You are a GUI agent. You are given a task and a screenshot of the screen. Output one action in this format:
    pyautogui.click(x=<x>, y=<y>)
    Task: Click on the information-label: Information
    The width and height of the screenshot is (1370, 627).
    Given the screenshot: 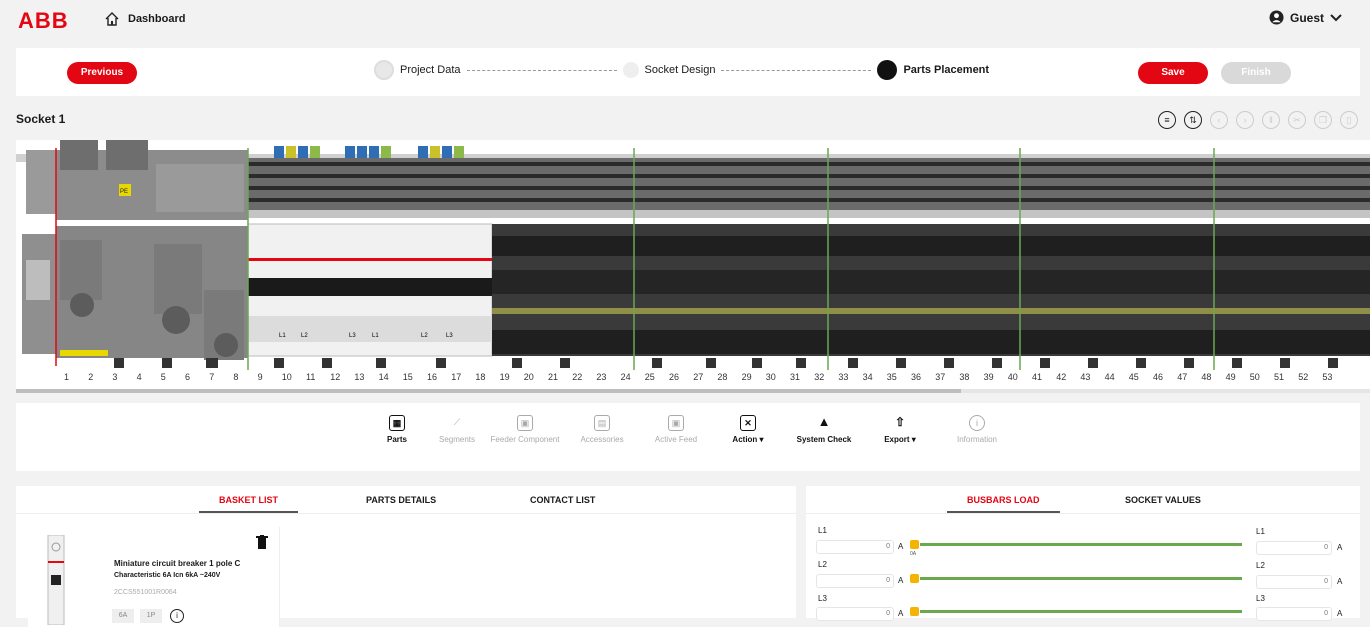 What is the action you would take?
    pyautogui.click(x=977, y=439)
    